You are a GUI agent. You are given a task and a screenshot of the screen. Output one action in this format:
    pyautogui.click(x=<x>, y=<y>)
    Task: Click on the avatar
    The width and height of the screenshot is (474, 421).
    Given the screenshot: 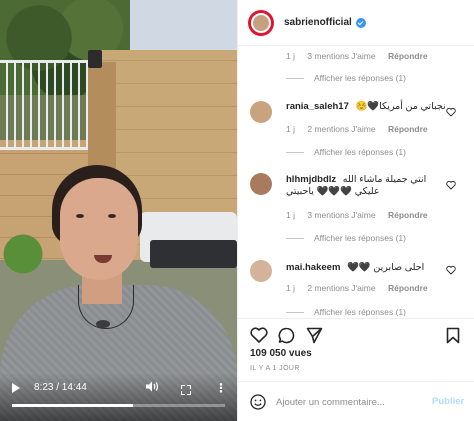 What is the action you would take?
    pyautogui.click(x=261, y=22)
    